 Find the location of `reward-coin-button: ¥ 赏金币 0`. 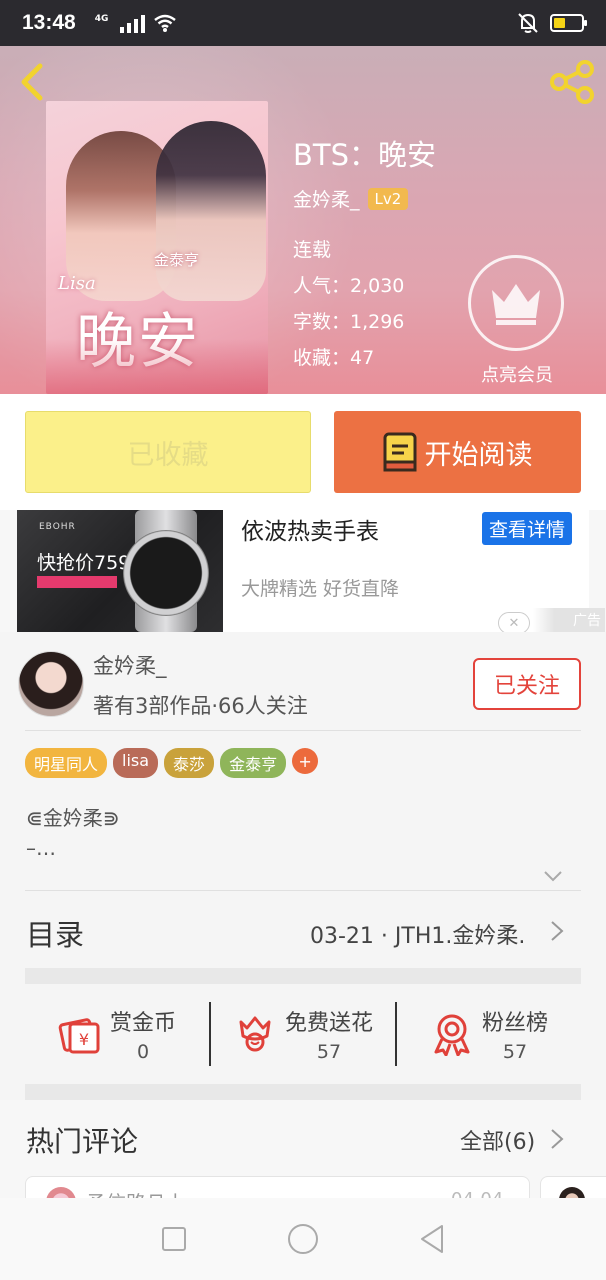

reward-coin-button: ¥ 赏金币 0 is located at coordinates (118, 1034).